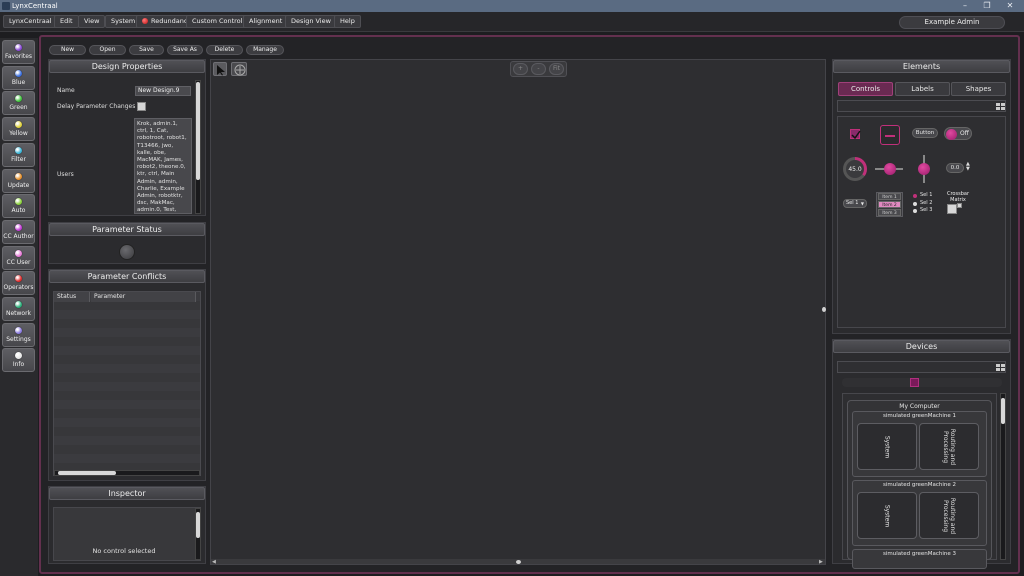 The image size is (1024, 576). What do you see at coordinates (978, 89) in the screenshot?
I see `tab-shapes: Shapes` at bounding box center [978, 89].